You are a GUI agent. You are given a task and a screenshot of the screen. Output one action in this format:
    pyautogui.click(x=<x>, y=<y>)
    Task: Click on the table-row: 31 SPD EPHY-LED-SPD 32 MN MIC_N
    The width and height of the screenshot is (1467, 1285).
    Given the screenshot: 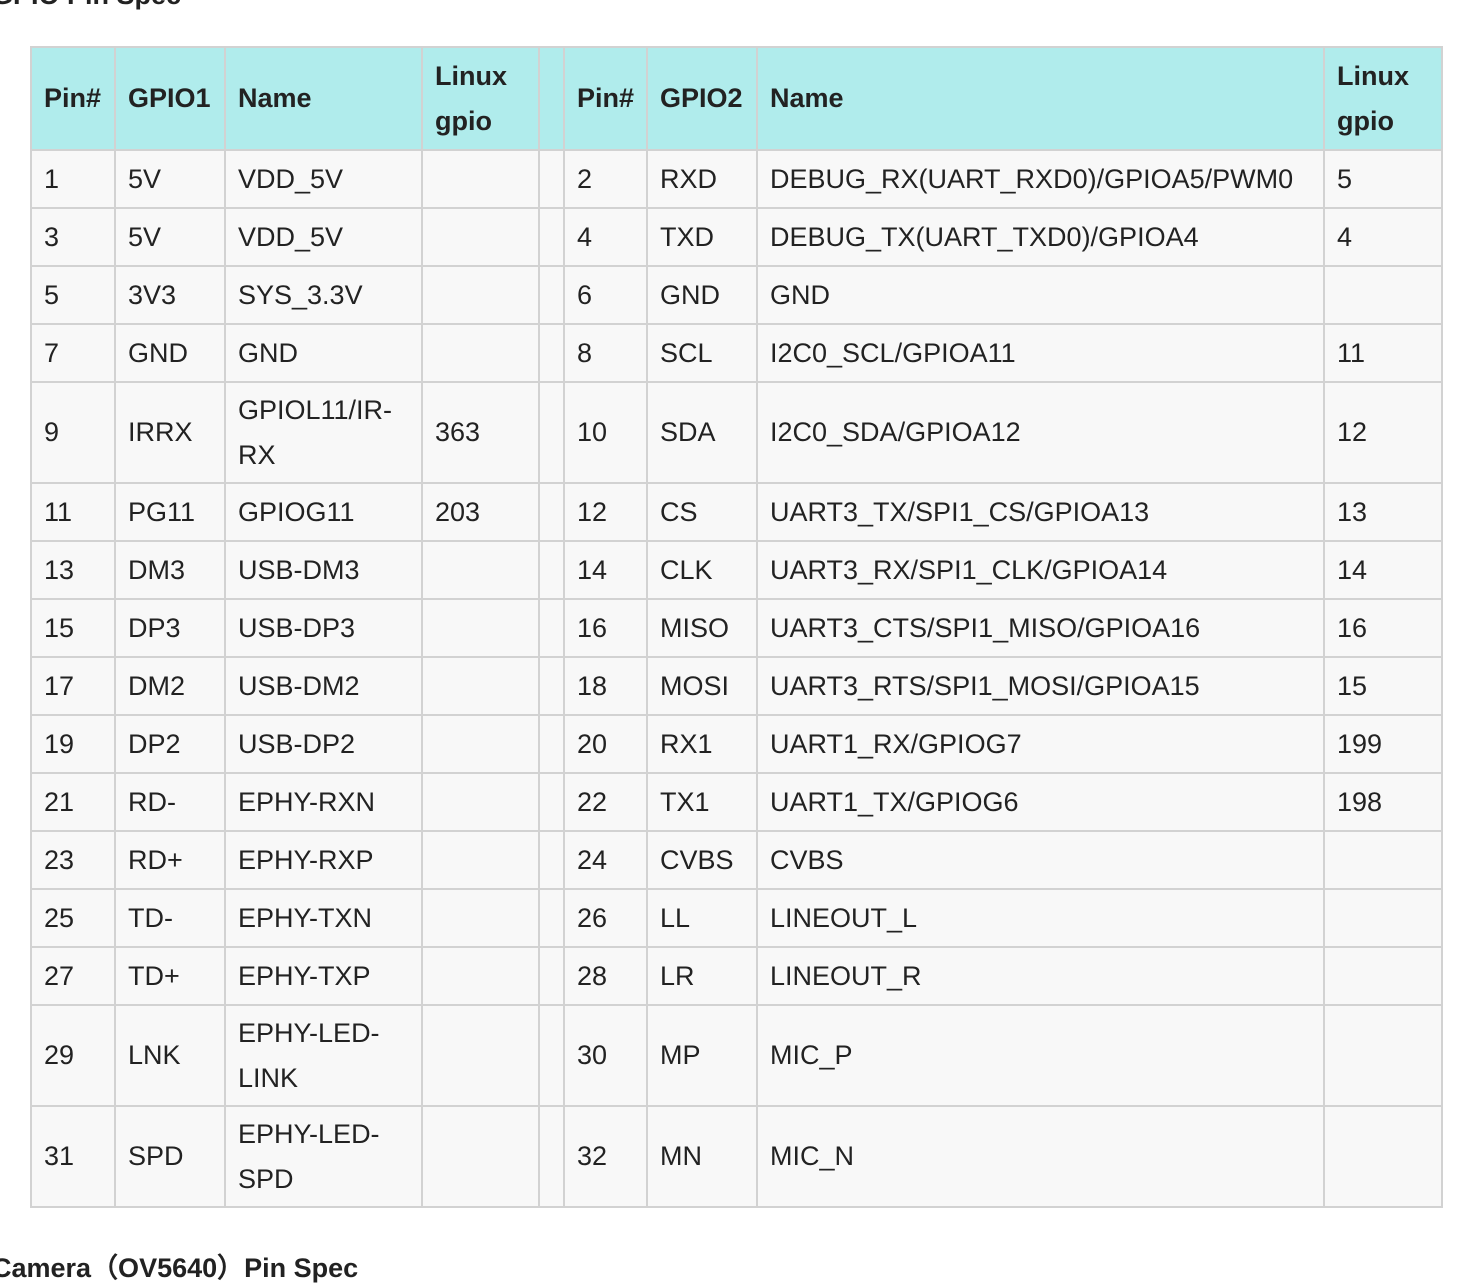 What is the action you would take?
    pyautogui.click(x=736, y=1156)
    